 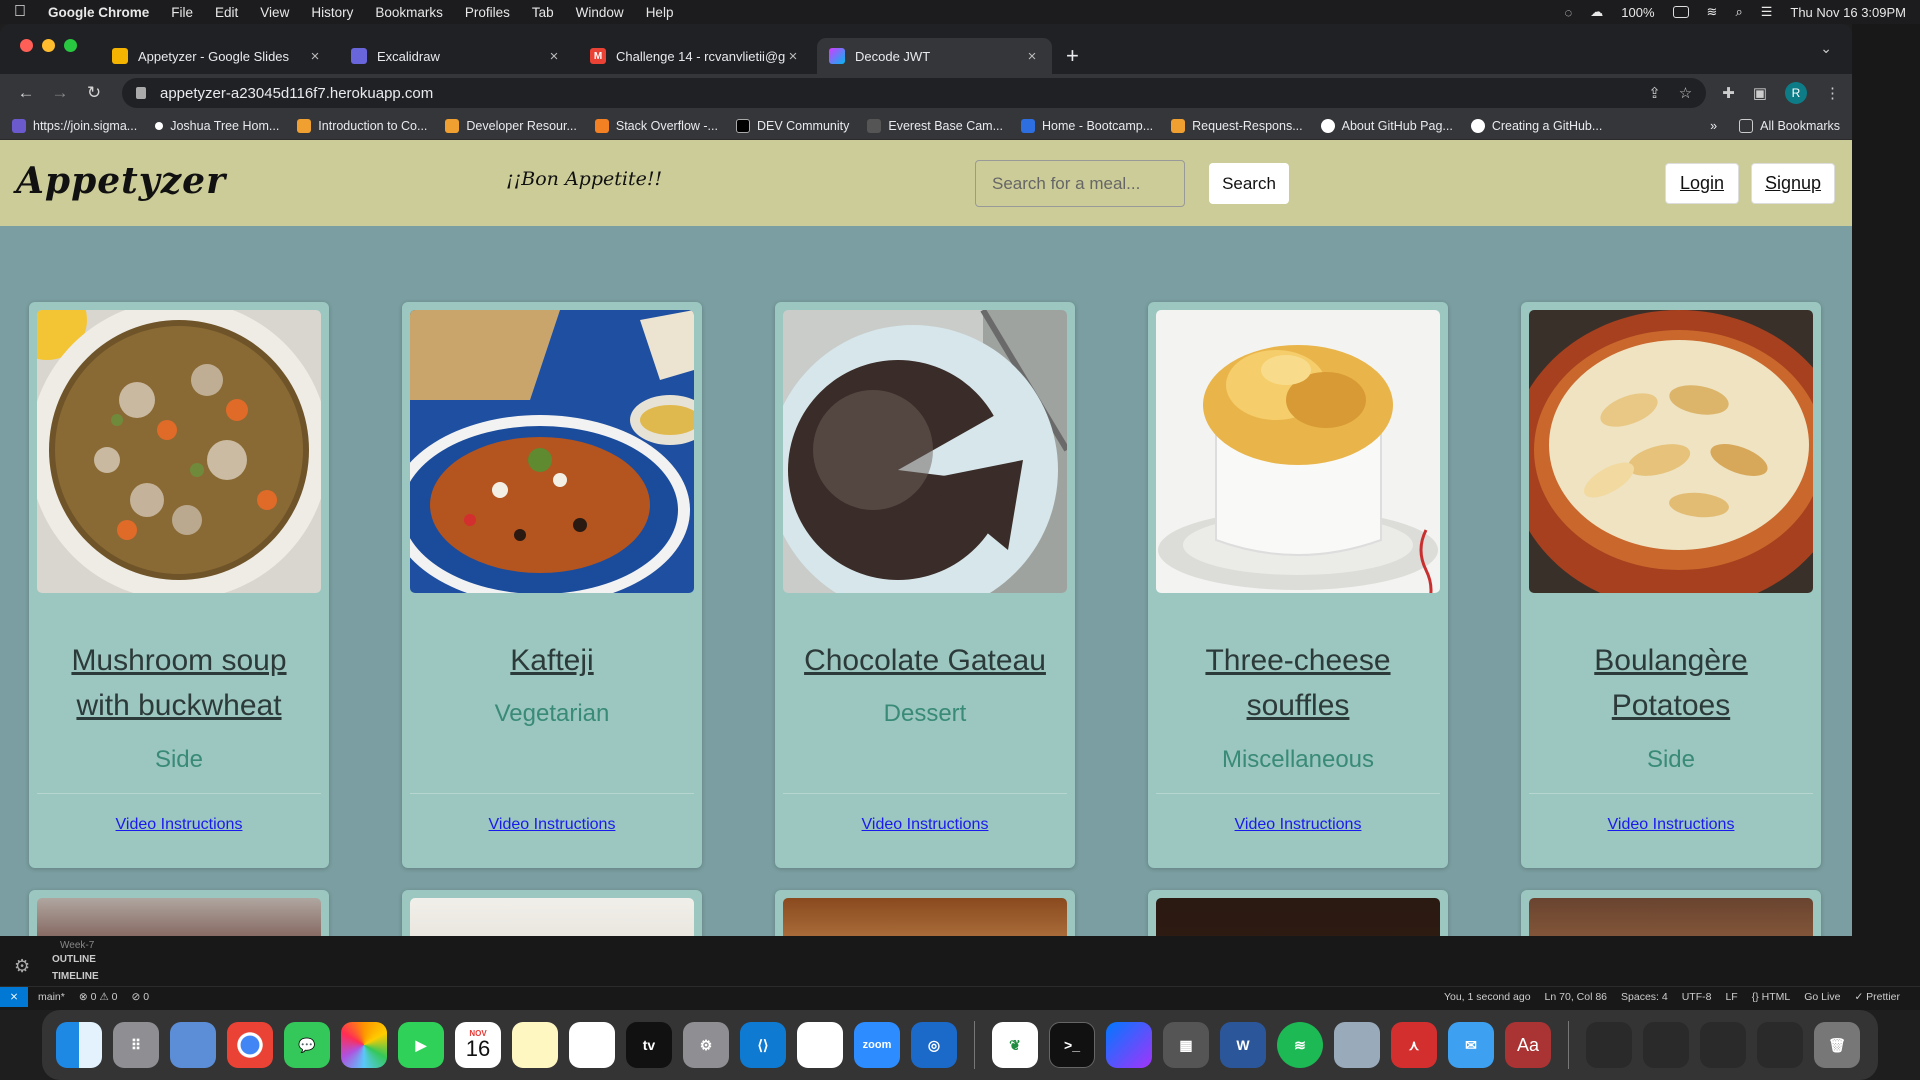 What do you see at coordinates (660, 12) in the screenshot?
I see `menu-help: Help` at bounding box center [660, 12].